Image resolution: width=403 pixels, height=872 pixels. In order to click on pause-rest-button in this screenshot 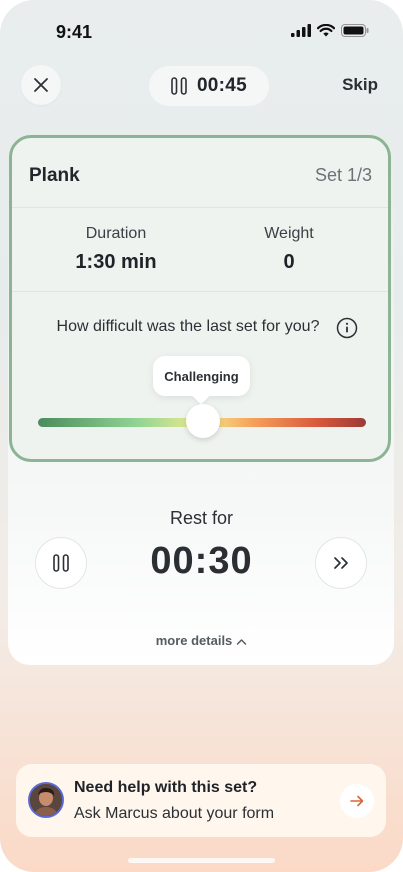, I will do `click(61, 563)`.